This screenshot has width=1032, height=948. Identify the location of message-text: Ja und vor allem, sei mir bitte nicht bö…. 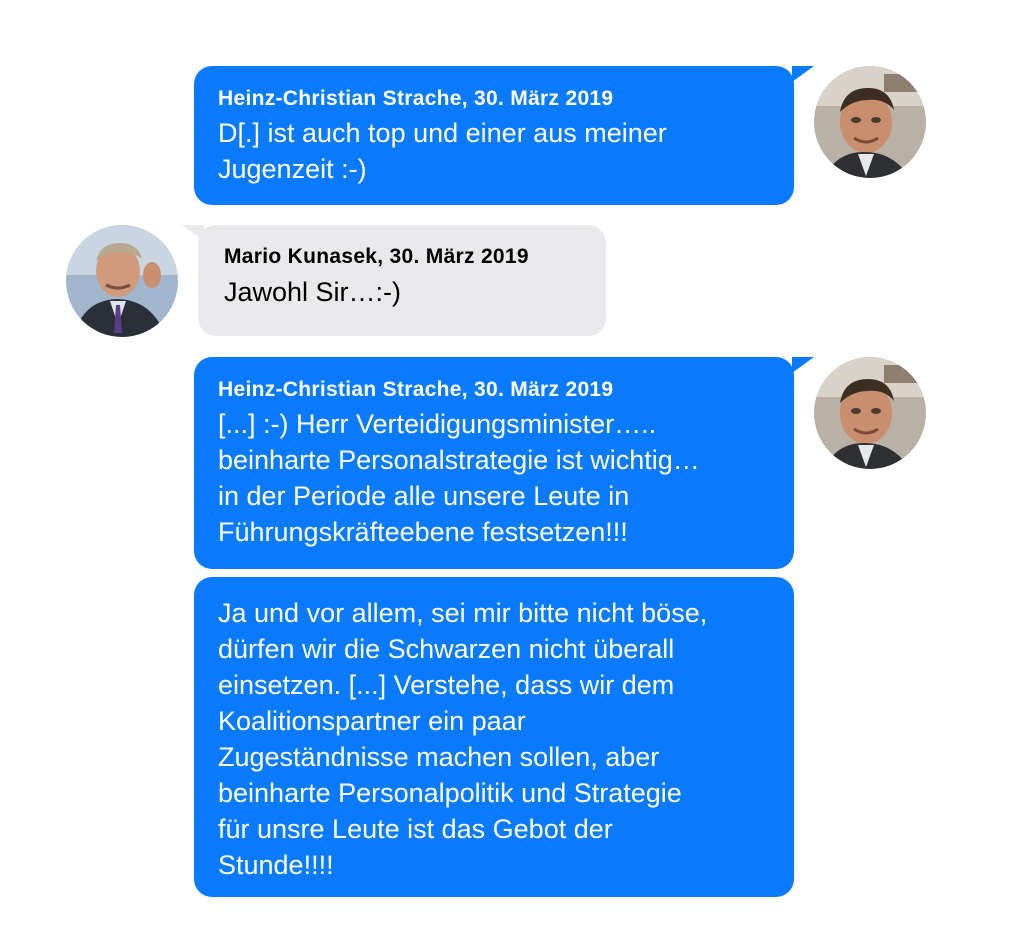
(463, 739).